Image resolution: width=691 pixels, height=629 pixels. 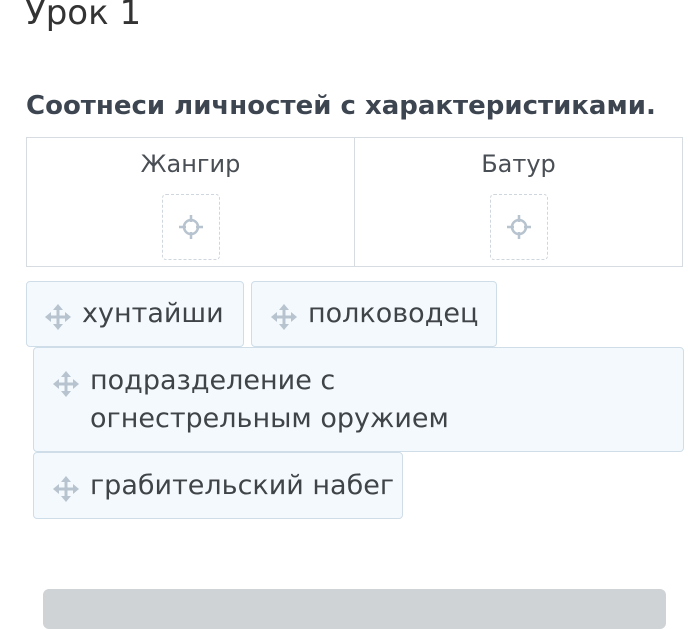 I want to click on chip-label: хунтайши, so click(x=153, y=313).